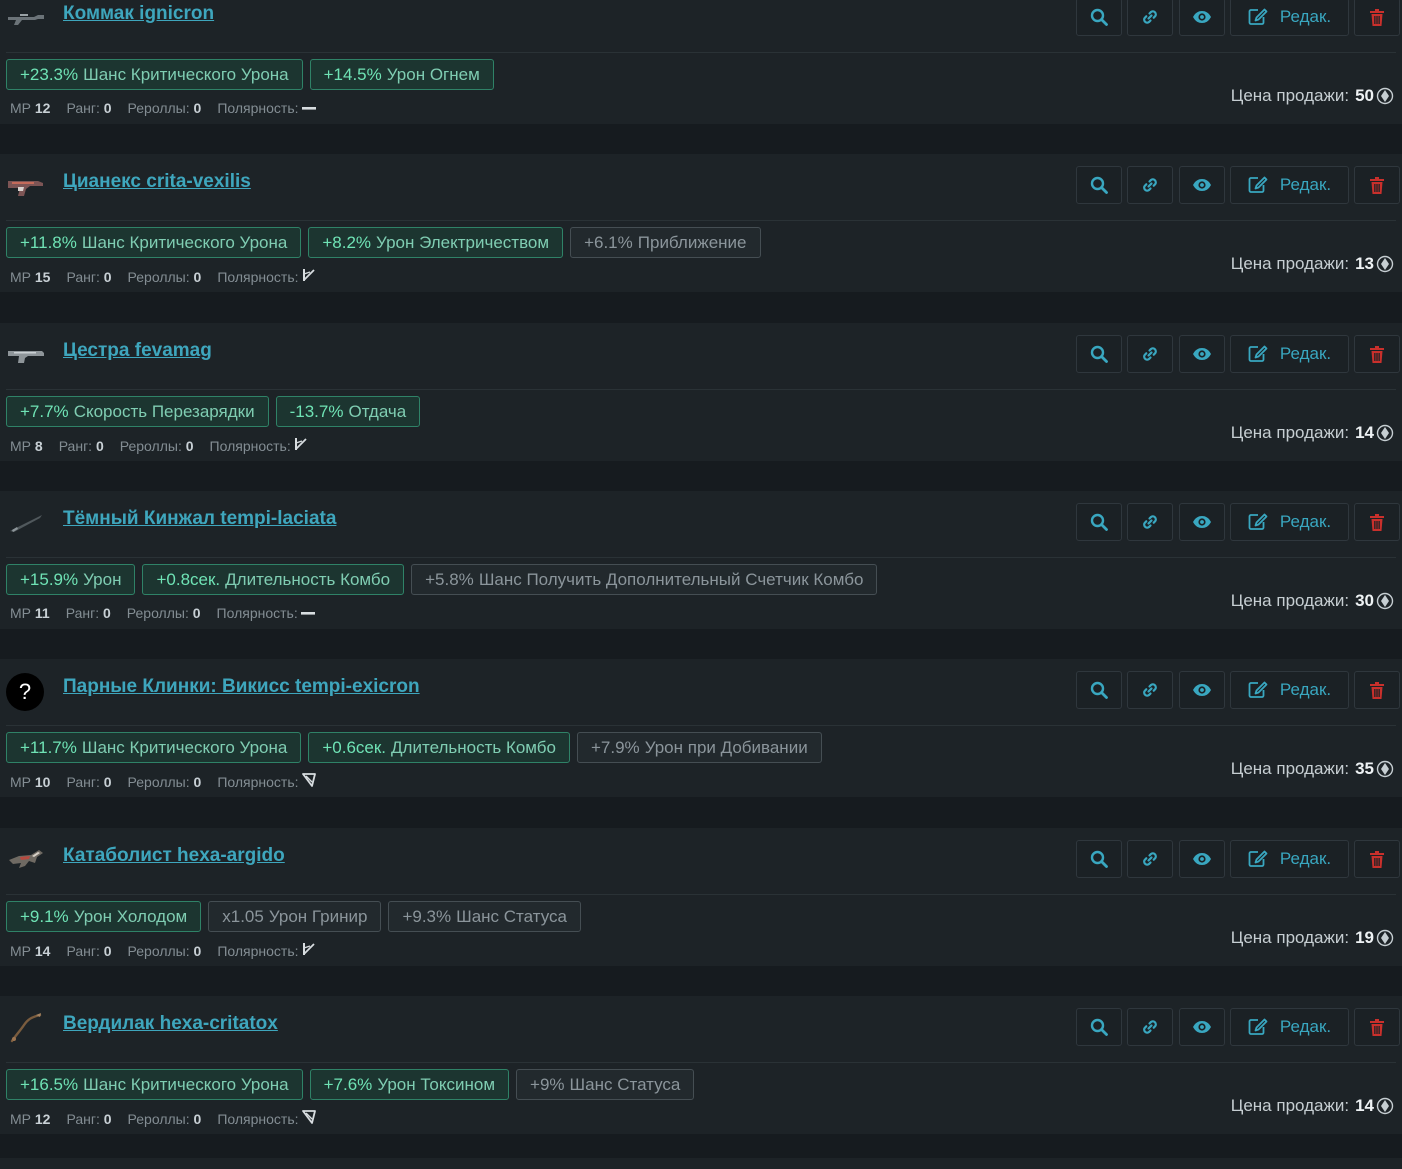 The height and width of the screenshot is (1169, 1402). Describe the element at coordinates (49, 1084) in the screenshot. I see `stat-value: +16.5%` at that location.